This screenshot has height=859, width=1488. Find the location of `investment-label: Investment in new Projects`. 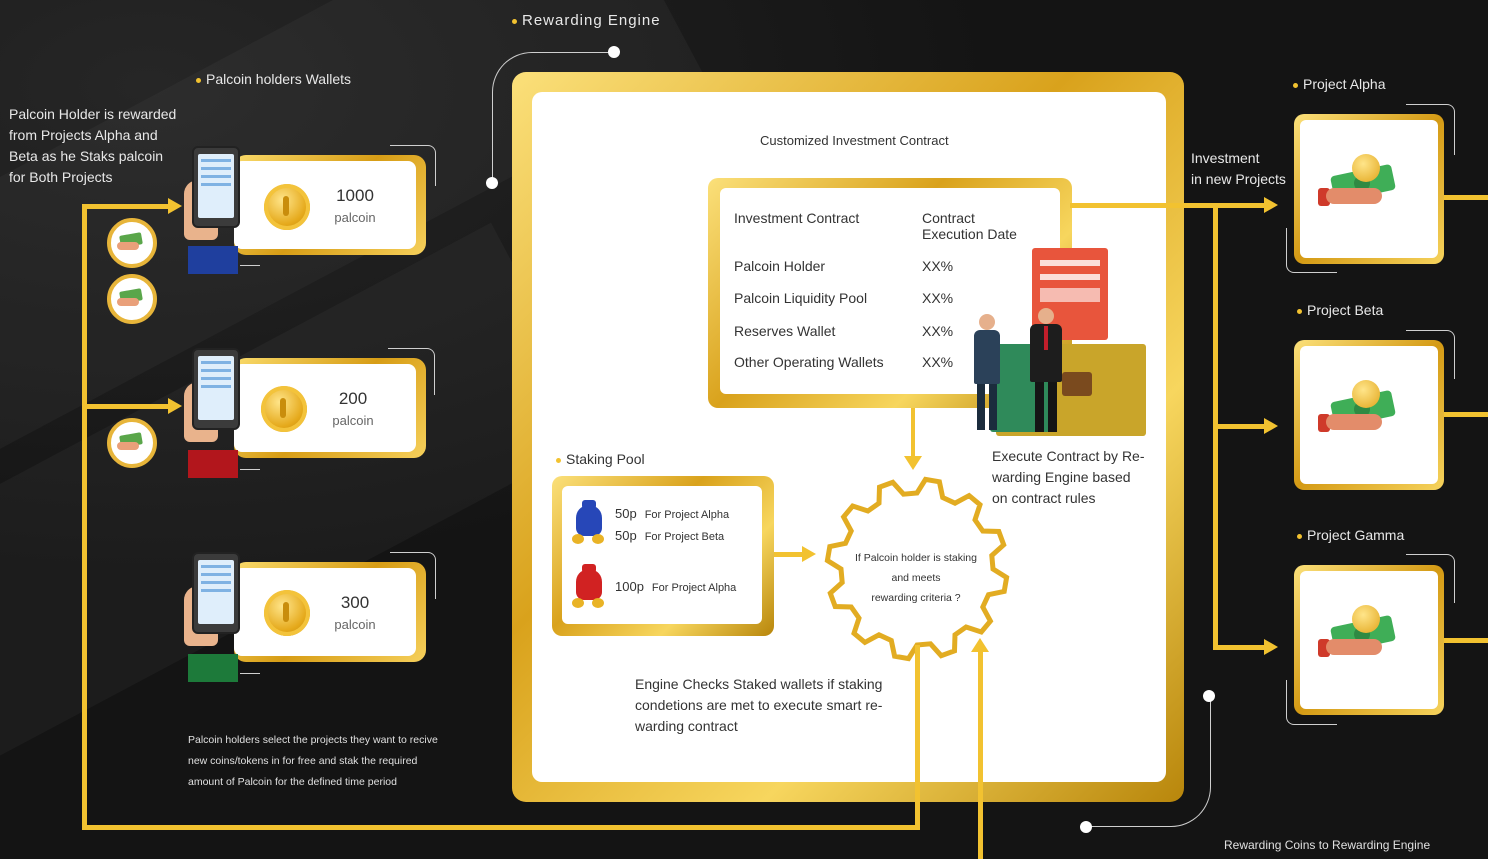

investment-label: Investment in new Projects is located at coordinates (1238, 168).